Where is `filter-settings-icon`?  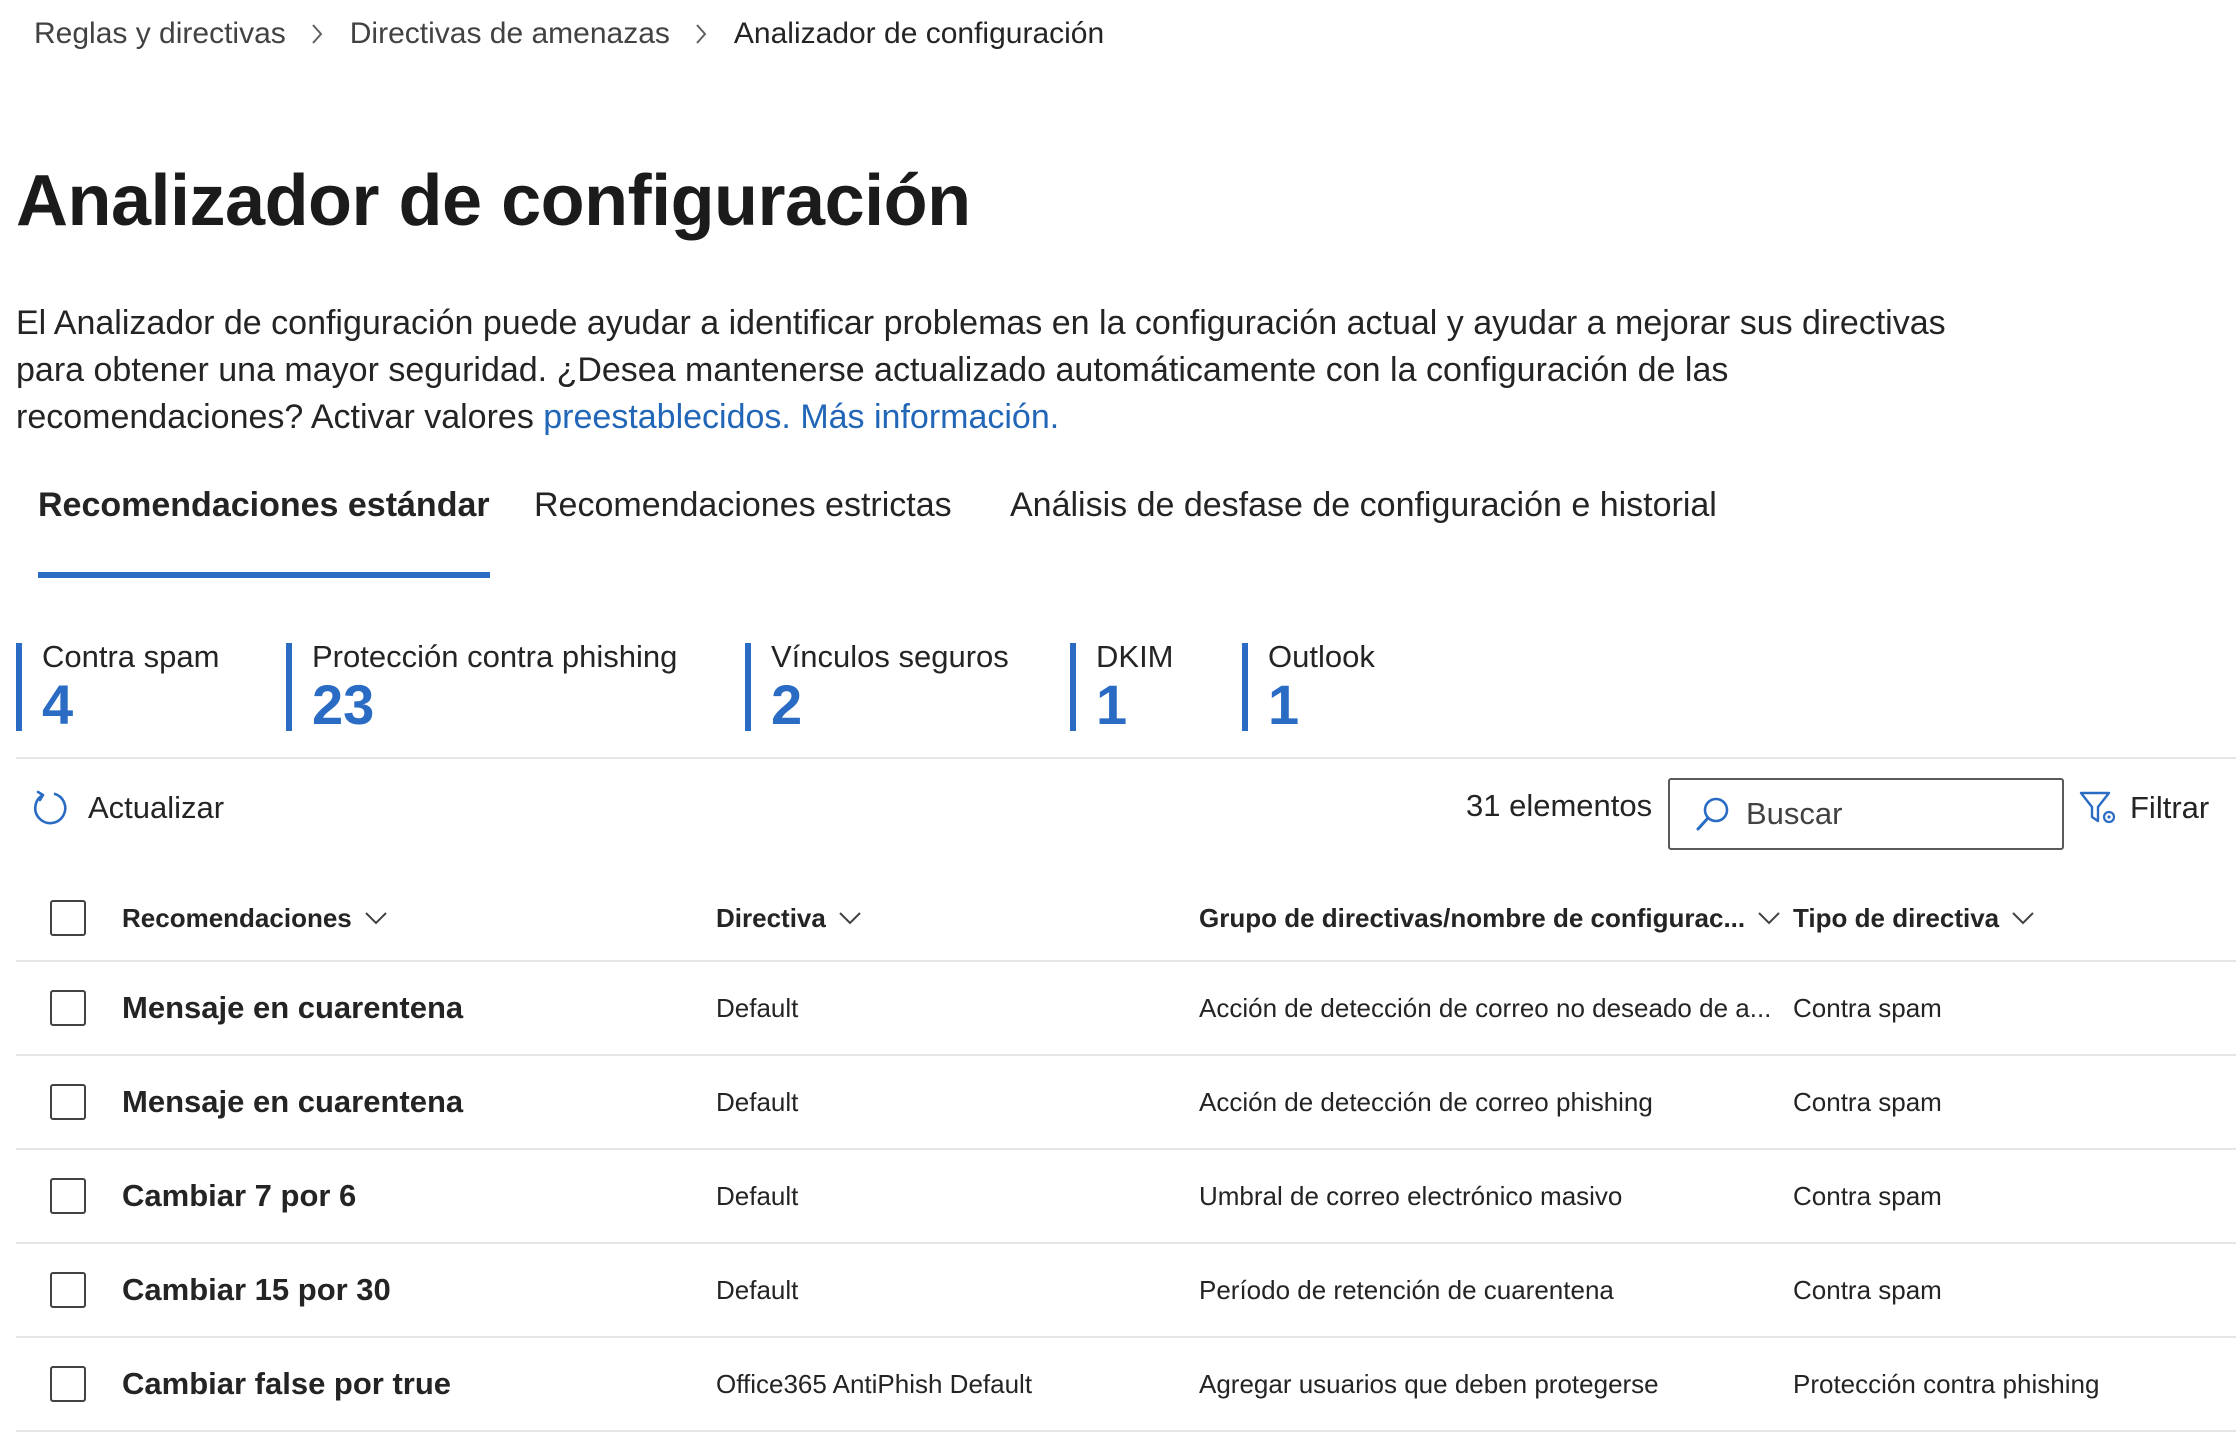 filter-settings-icon is located at coordinates (2097, 807).